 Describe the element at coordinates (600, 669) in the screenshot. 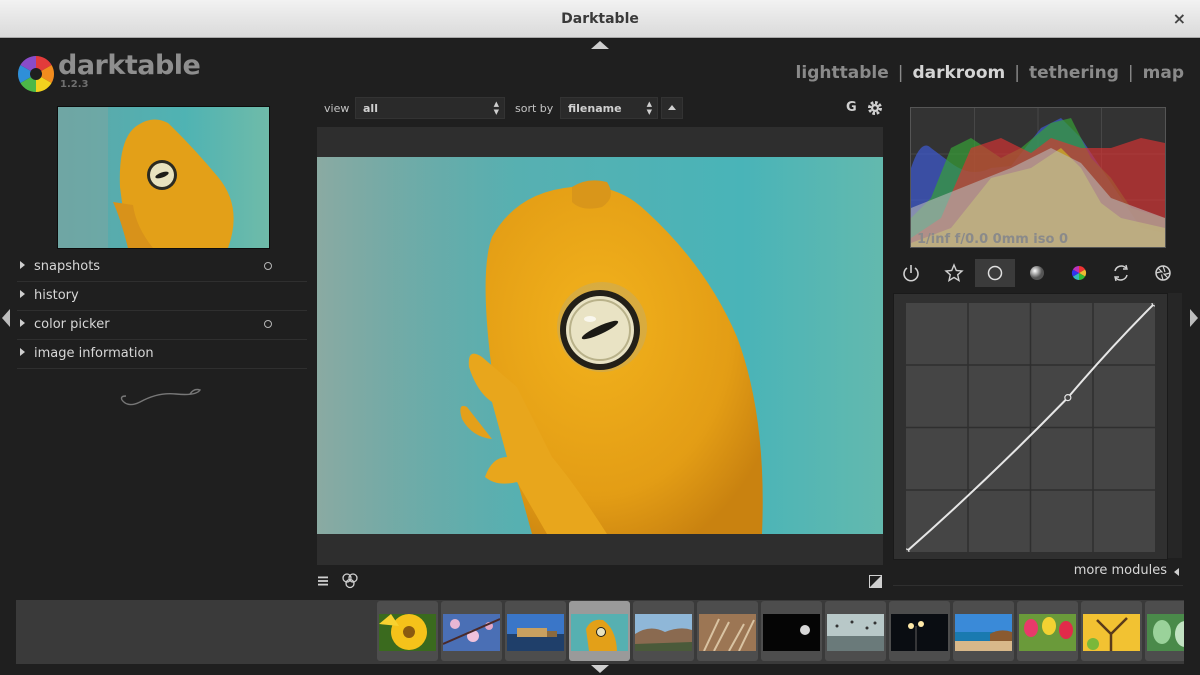

I see `collapse-bottom-panel-arrow-icon` at that location.